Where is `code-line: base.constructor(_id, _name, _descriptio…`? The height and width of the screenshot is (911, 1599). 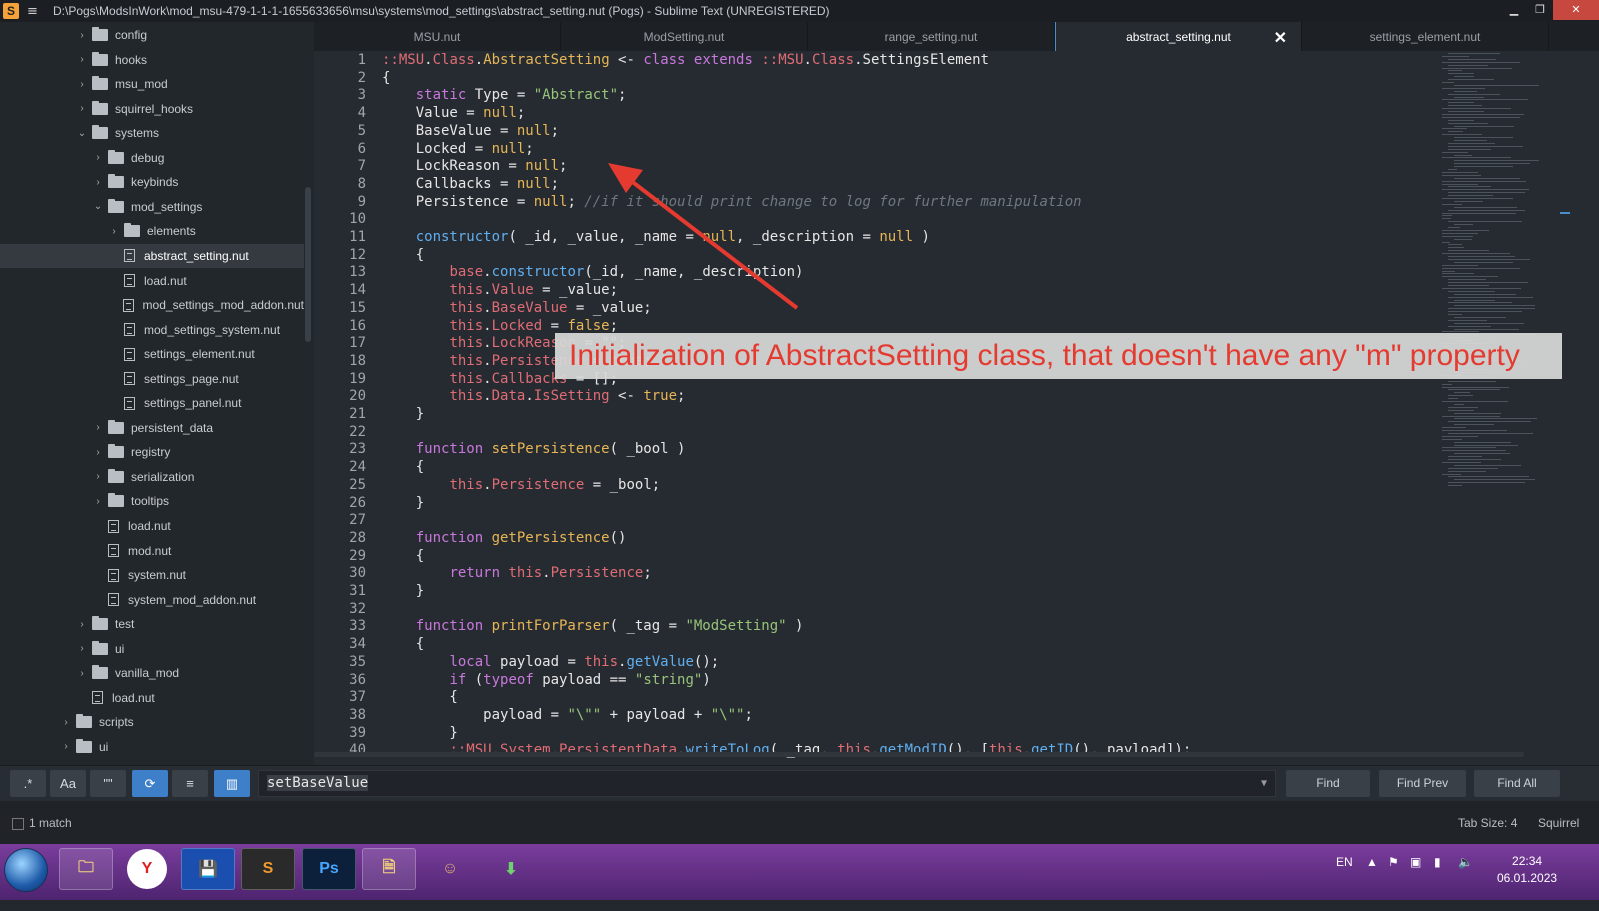
code-line: base.constructor(_id, _name, _descriptio… is located at coordinates (592, 273).